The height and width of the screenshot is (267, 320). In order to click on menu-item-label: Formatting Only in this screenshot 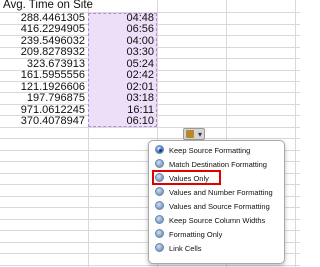, I will do `click(196, 234)`.